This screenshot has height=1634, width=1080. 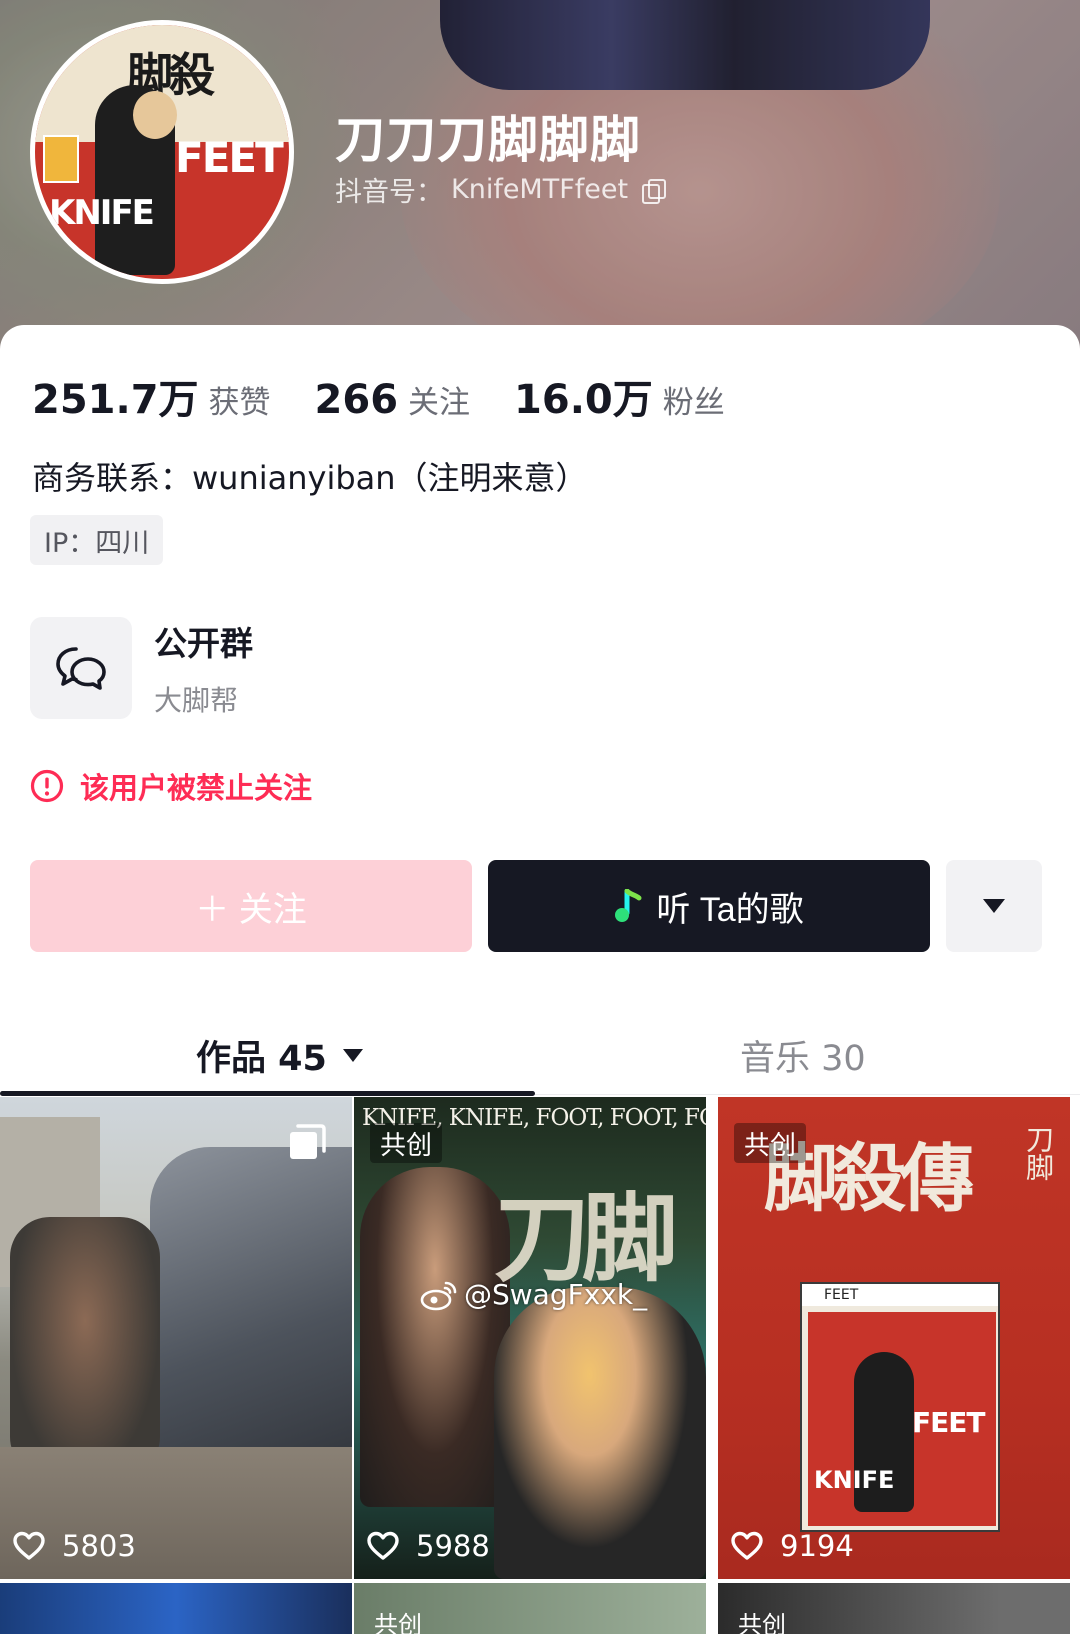 What do you see at coordinates (488, 140) in the screenshot?
I see `nickname: 刀刀刀脚脚脚` at bounding box center [488, 140].